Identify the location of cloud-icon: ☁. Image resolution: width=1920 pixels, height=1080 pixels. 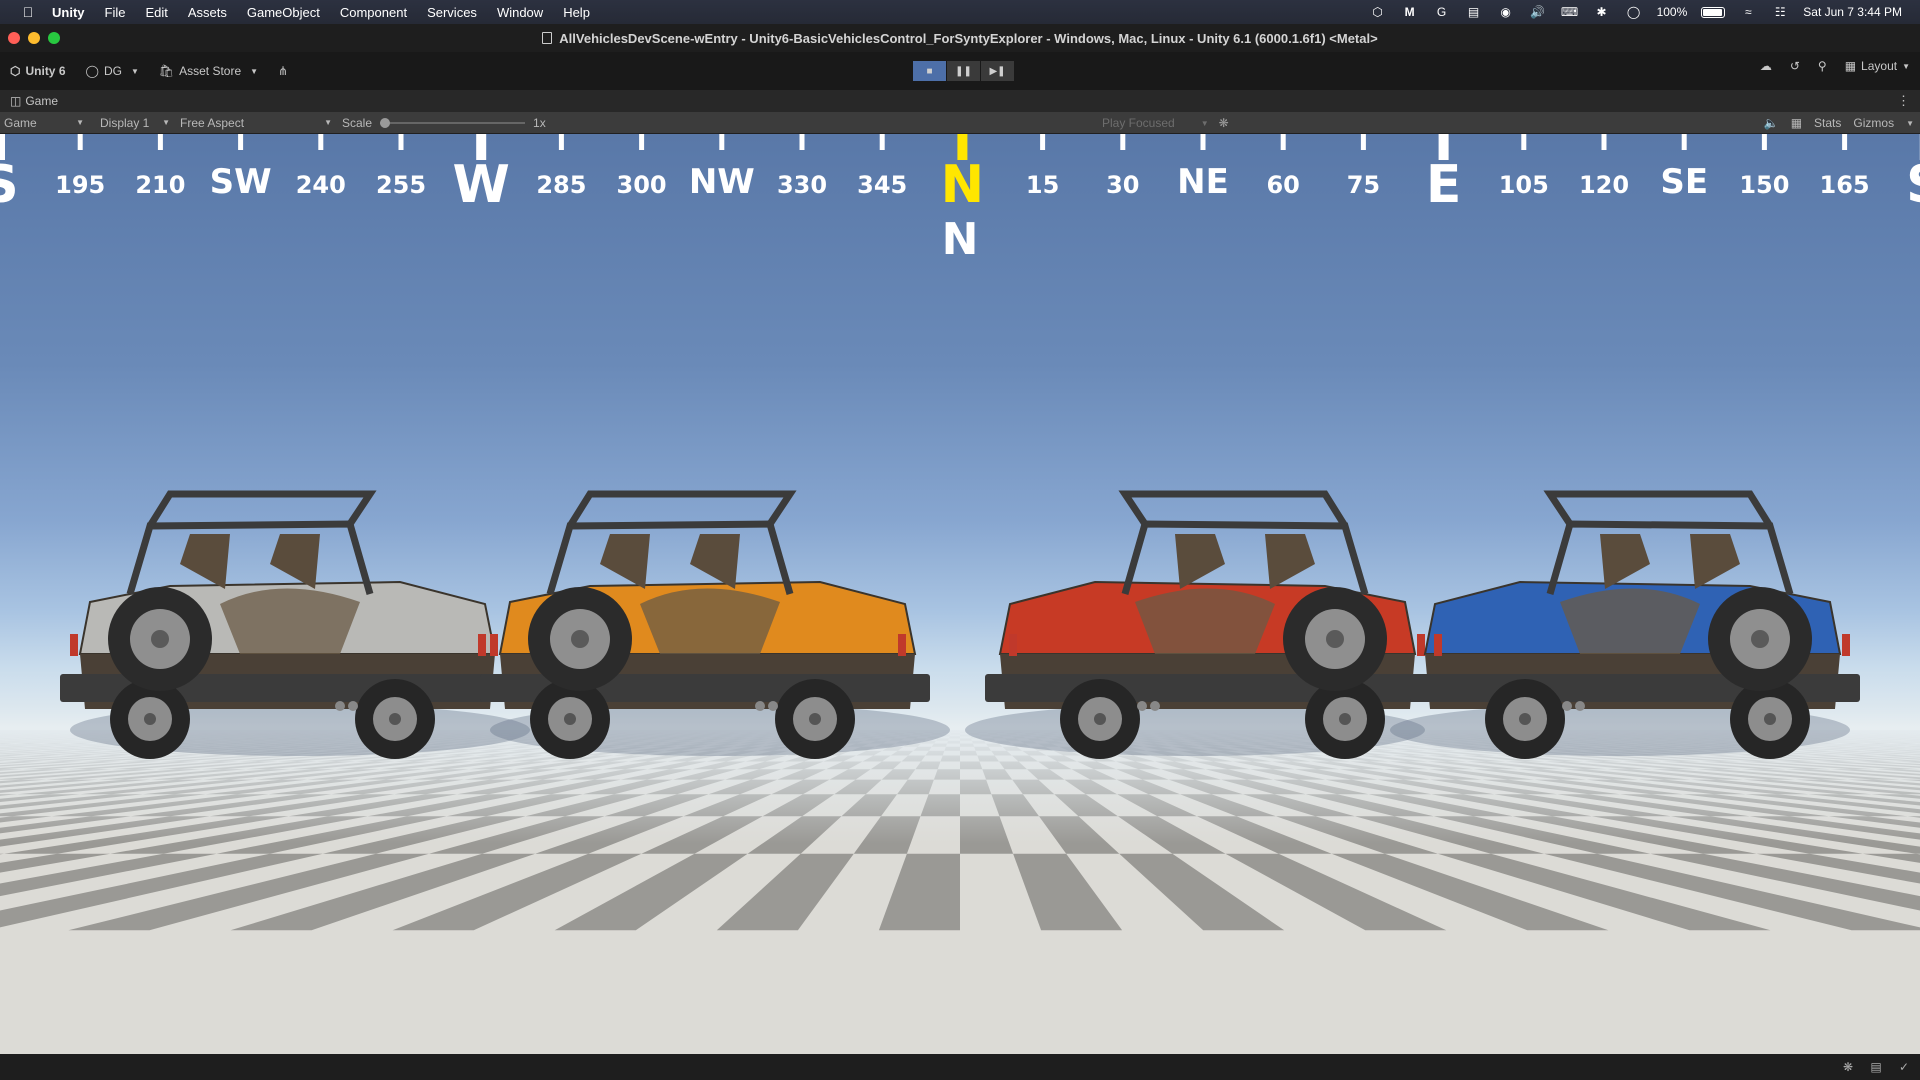
(1766, 66).